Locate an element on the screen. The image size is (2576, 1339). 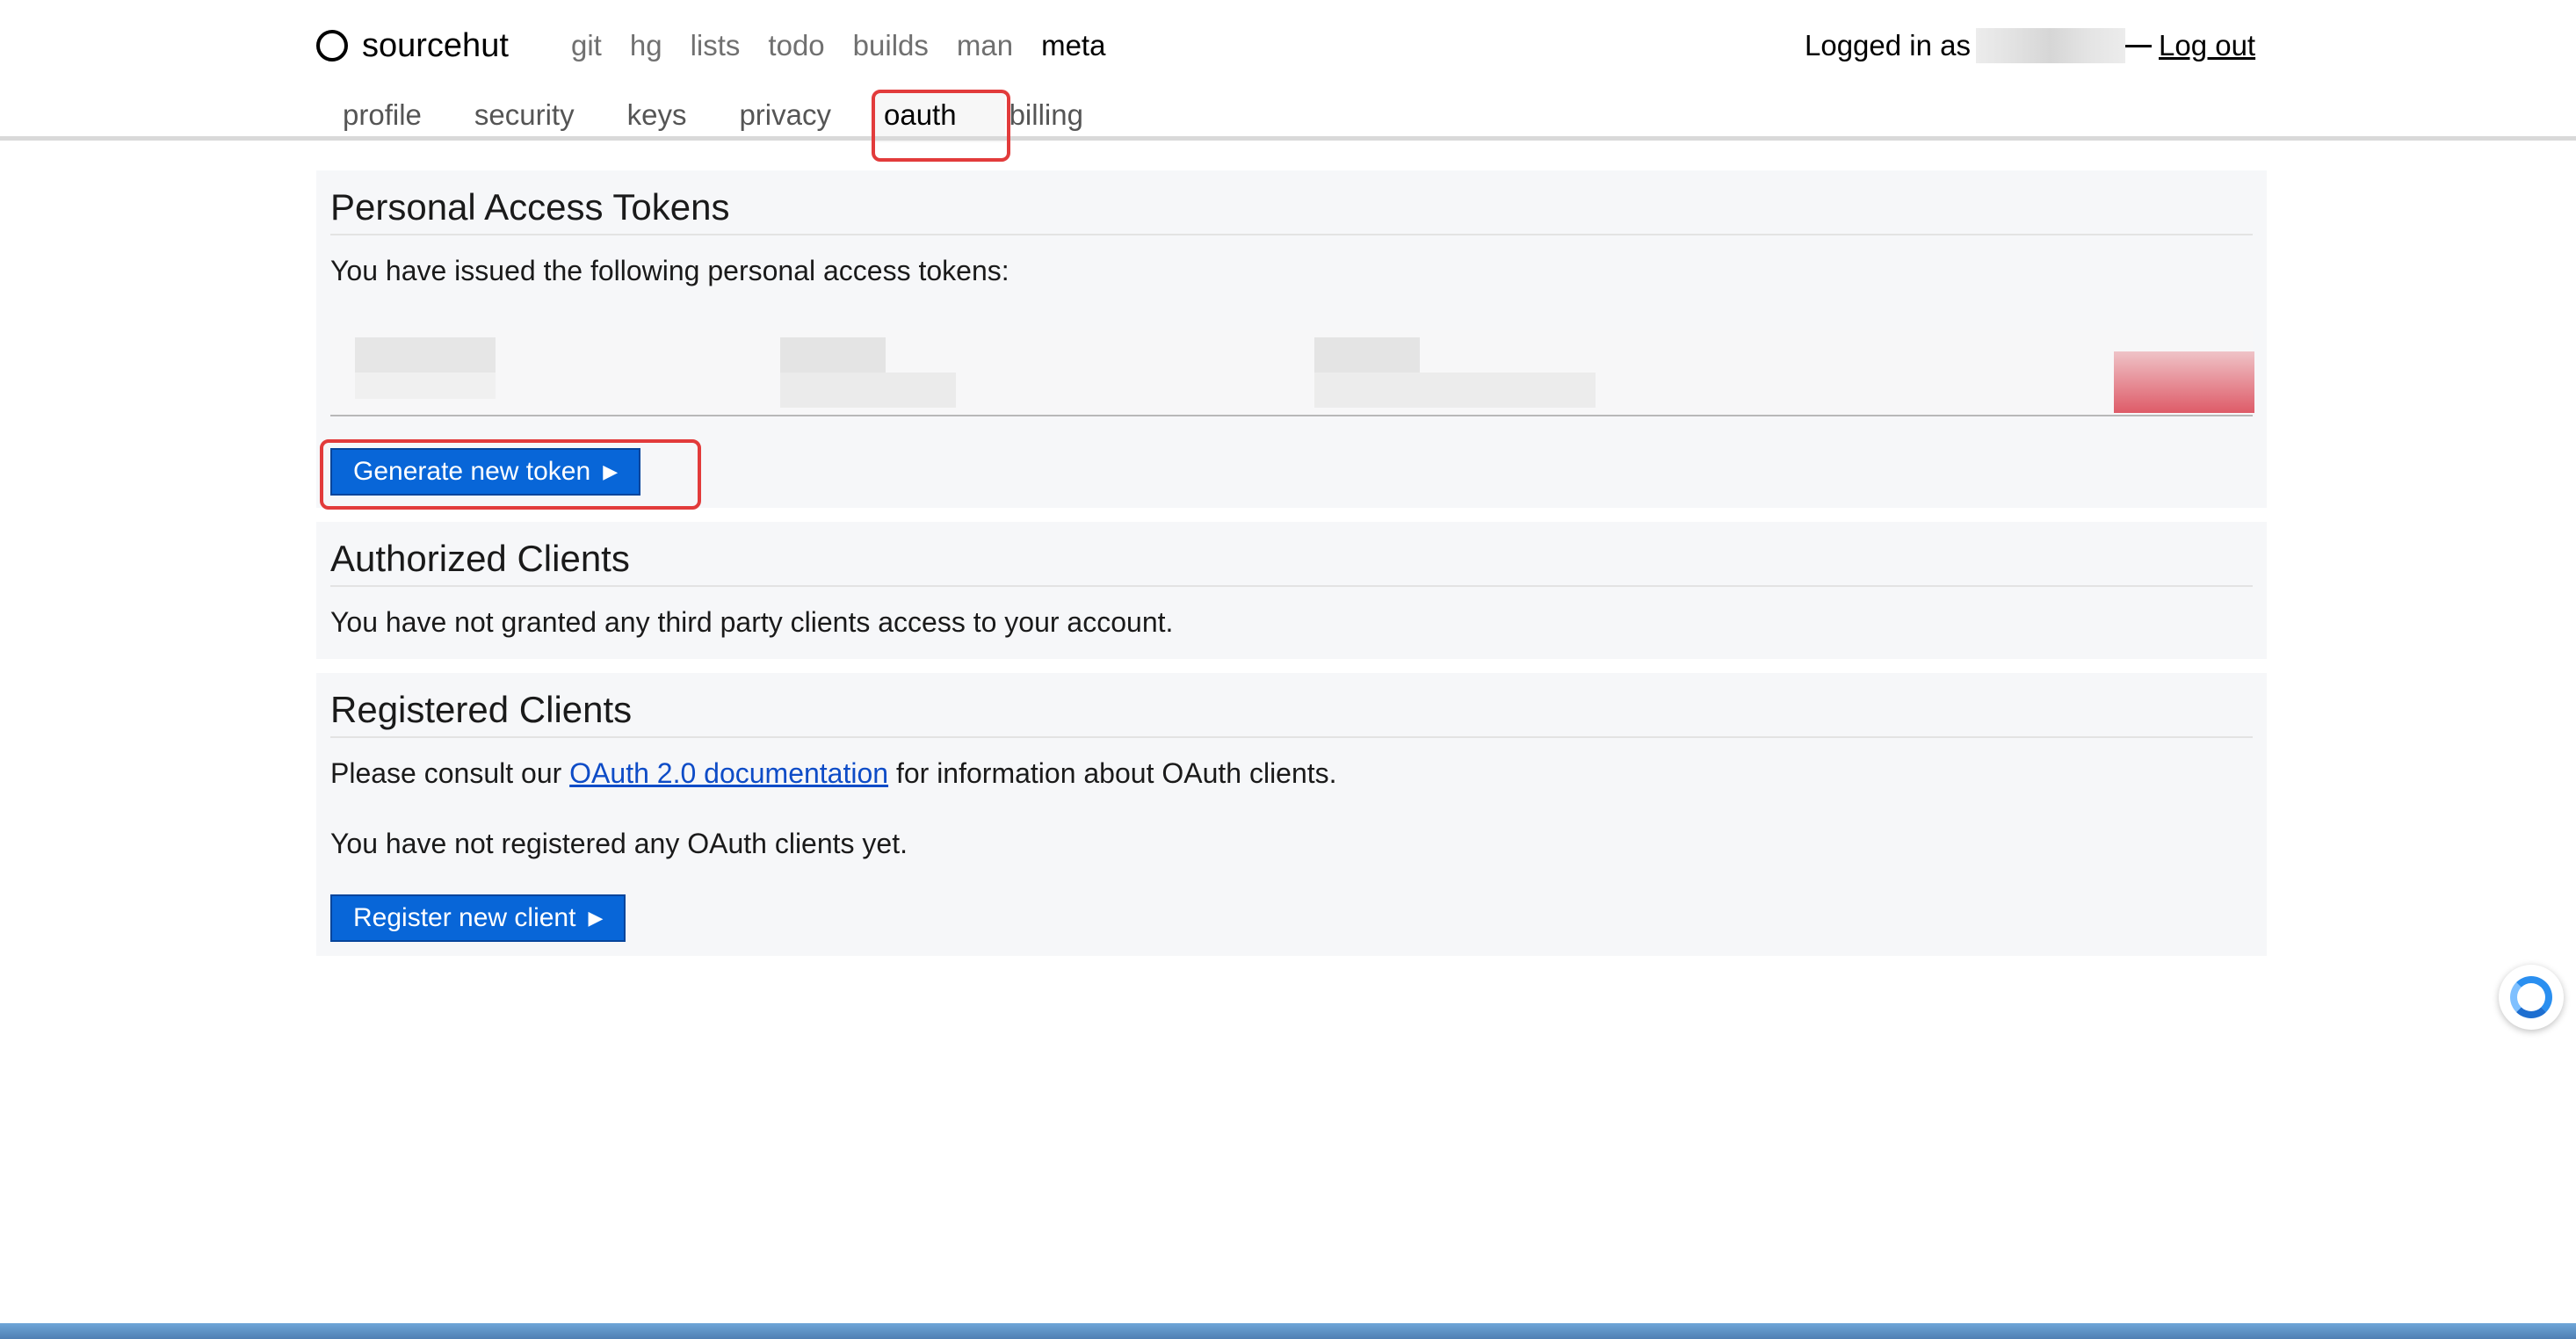
assistant-orb-icon is located at coordinates (2531, 997).